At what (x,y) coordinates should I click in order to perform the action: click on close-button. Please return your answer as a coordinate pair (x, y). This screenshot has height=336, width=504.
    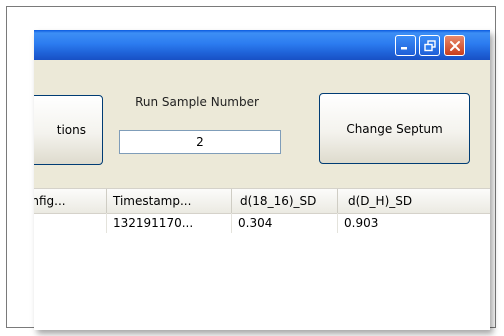
    Looking at the image, I should click on (454, 45).